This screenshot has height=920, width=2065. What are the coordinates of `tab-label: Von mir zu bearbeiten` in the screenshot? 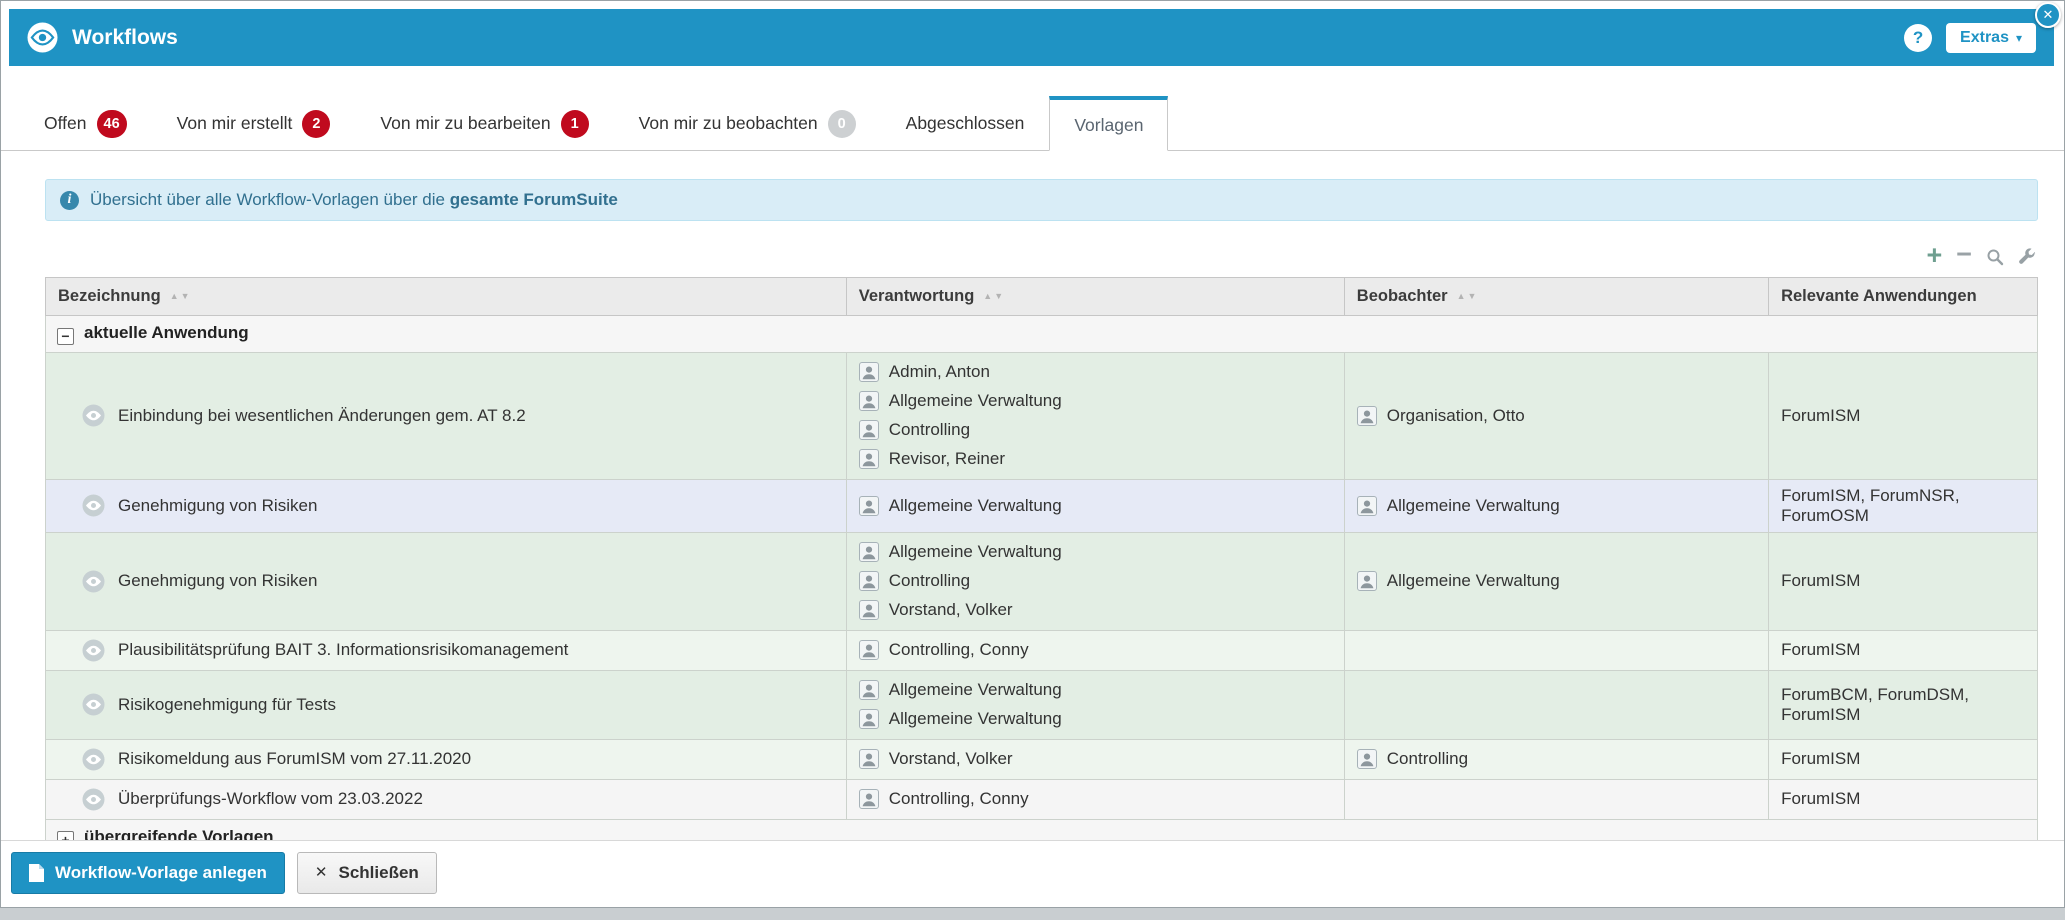 It's located at (465, 123).